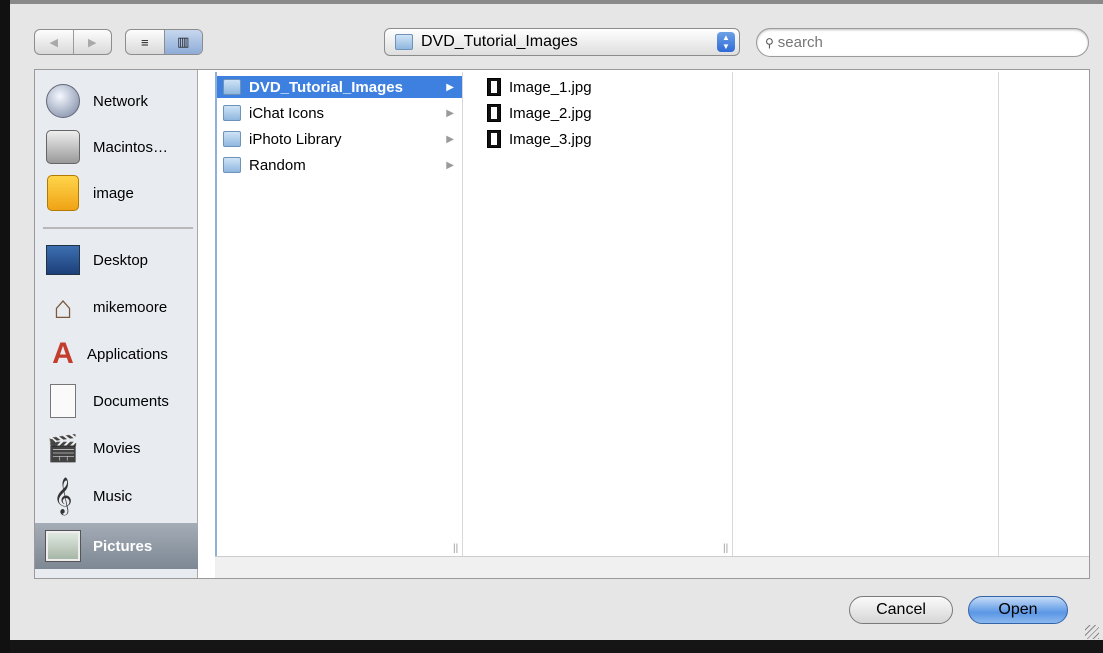  Describe the element at coordinates (606, 113) in the screenshot. I see `file-row: Image_2.jpg` at that location.